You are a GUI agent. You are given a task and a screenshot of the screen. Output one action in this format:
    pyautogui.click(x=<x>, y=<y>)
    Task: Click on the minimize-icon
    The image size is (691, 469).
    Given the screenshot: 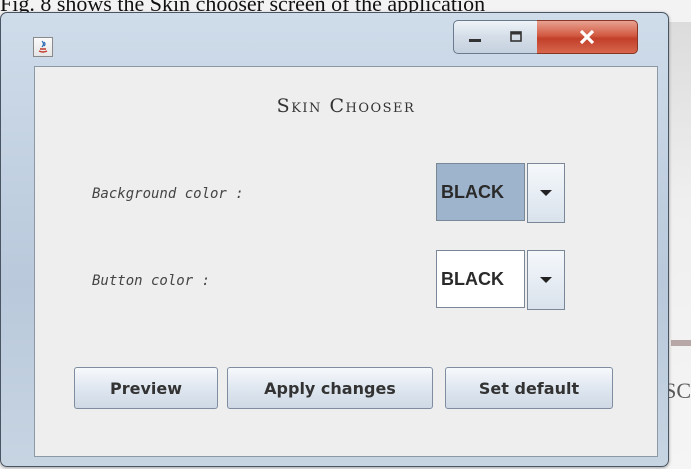 What is the action you would take?
    pyautogui.click(x=475, y=40)
    